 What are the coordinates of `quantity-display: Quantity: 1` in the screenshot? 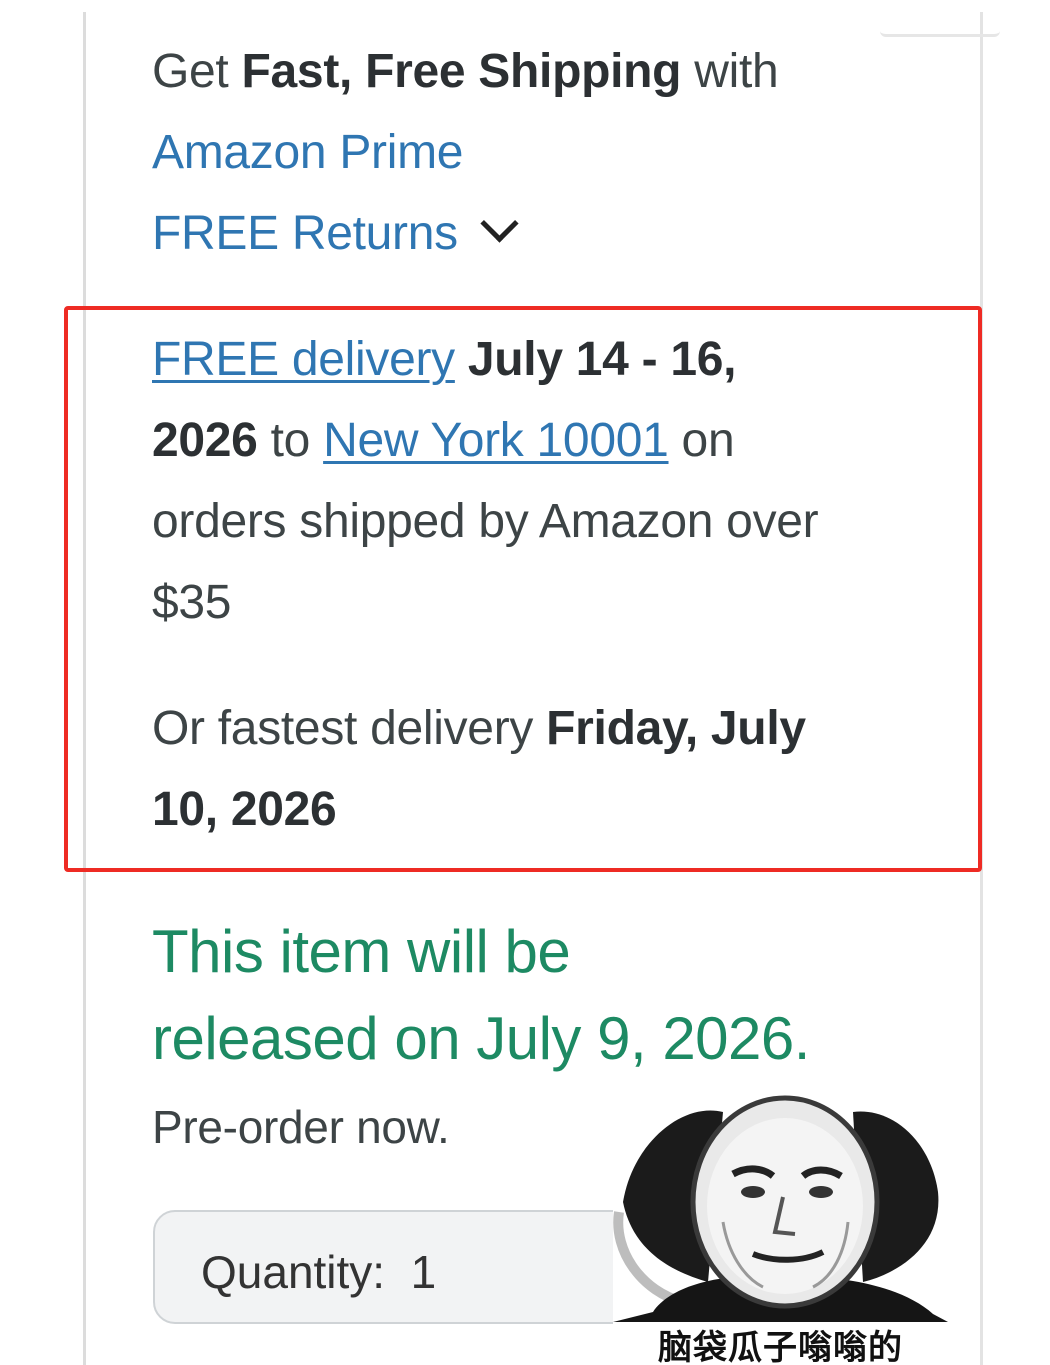 It's located at (319, 1272).